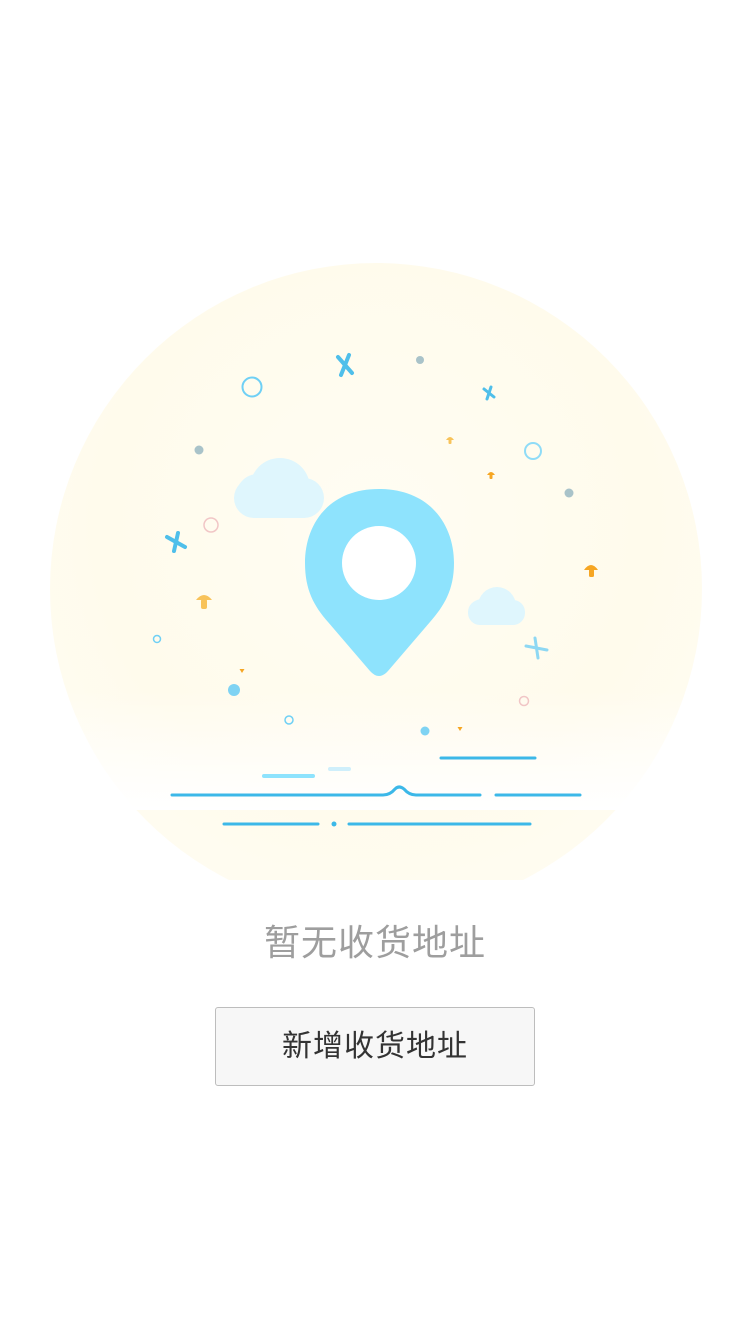 Image resolution: width=750 pixels, height=1334 pixels. What do you see at coordinates (374, 943) in the screenshot?
I see `empty-state-message: 暂无收货地址` at bounding box center [374, 943].